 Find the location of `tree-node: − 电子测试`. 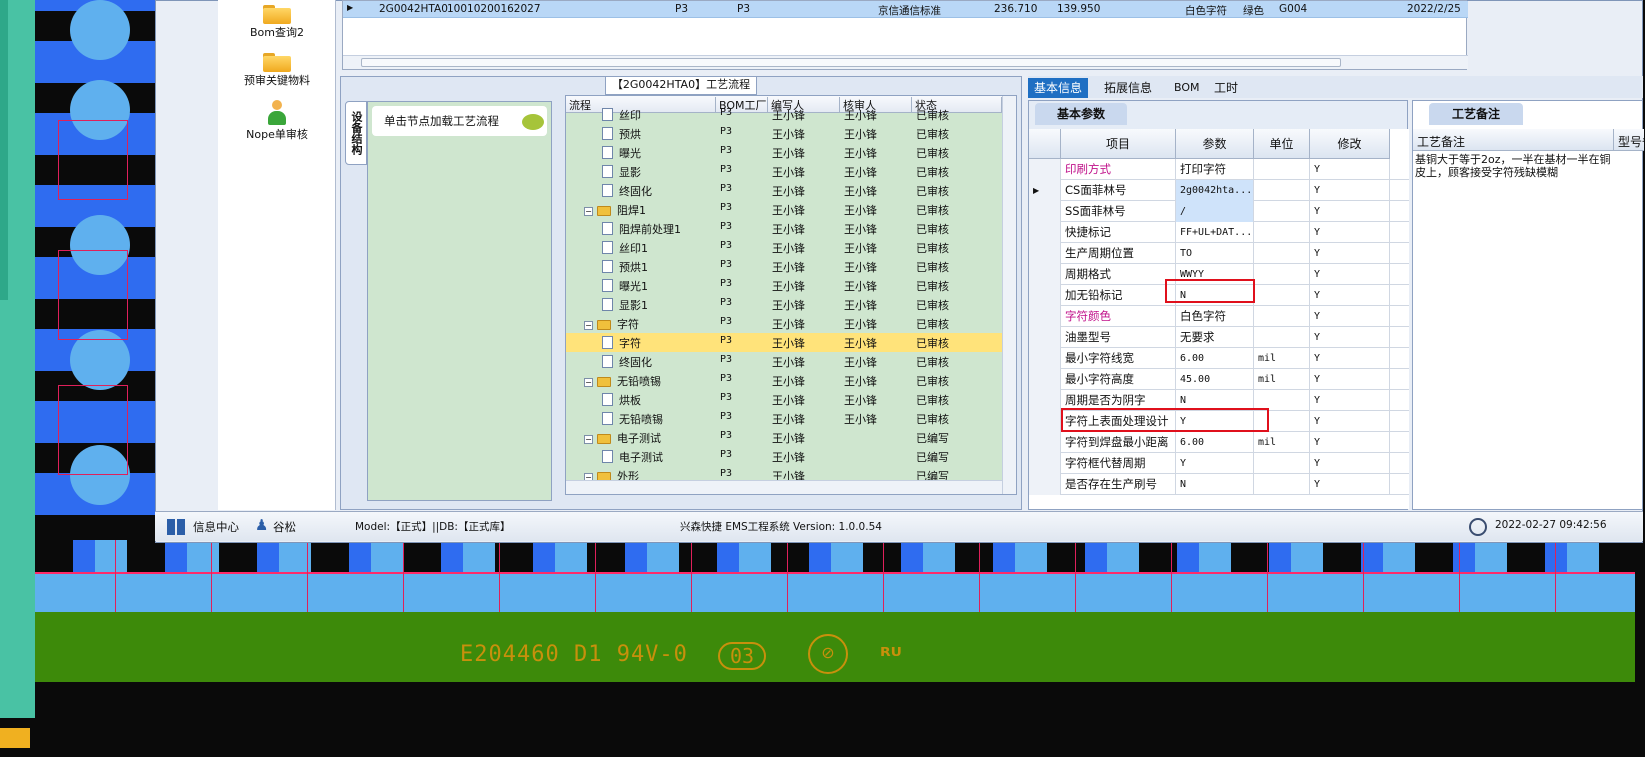

tree-node: − 电子测试 is located at coordinates (622, 438).